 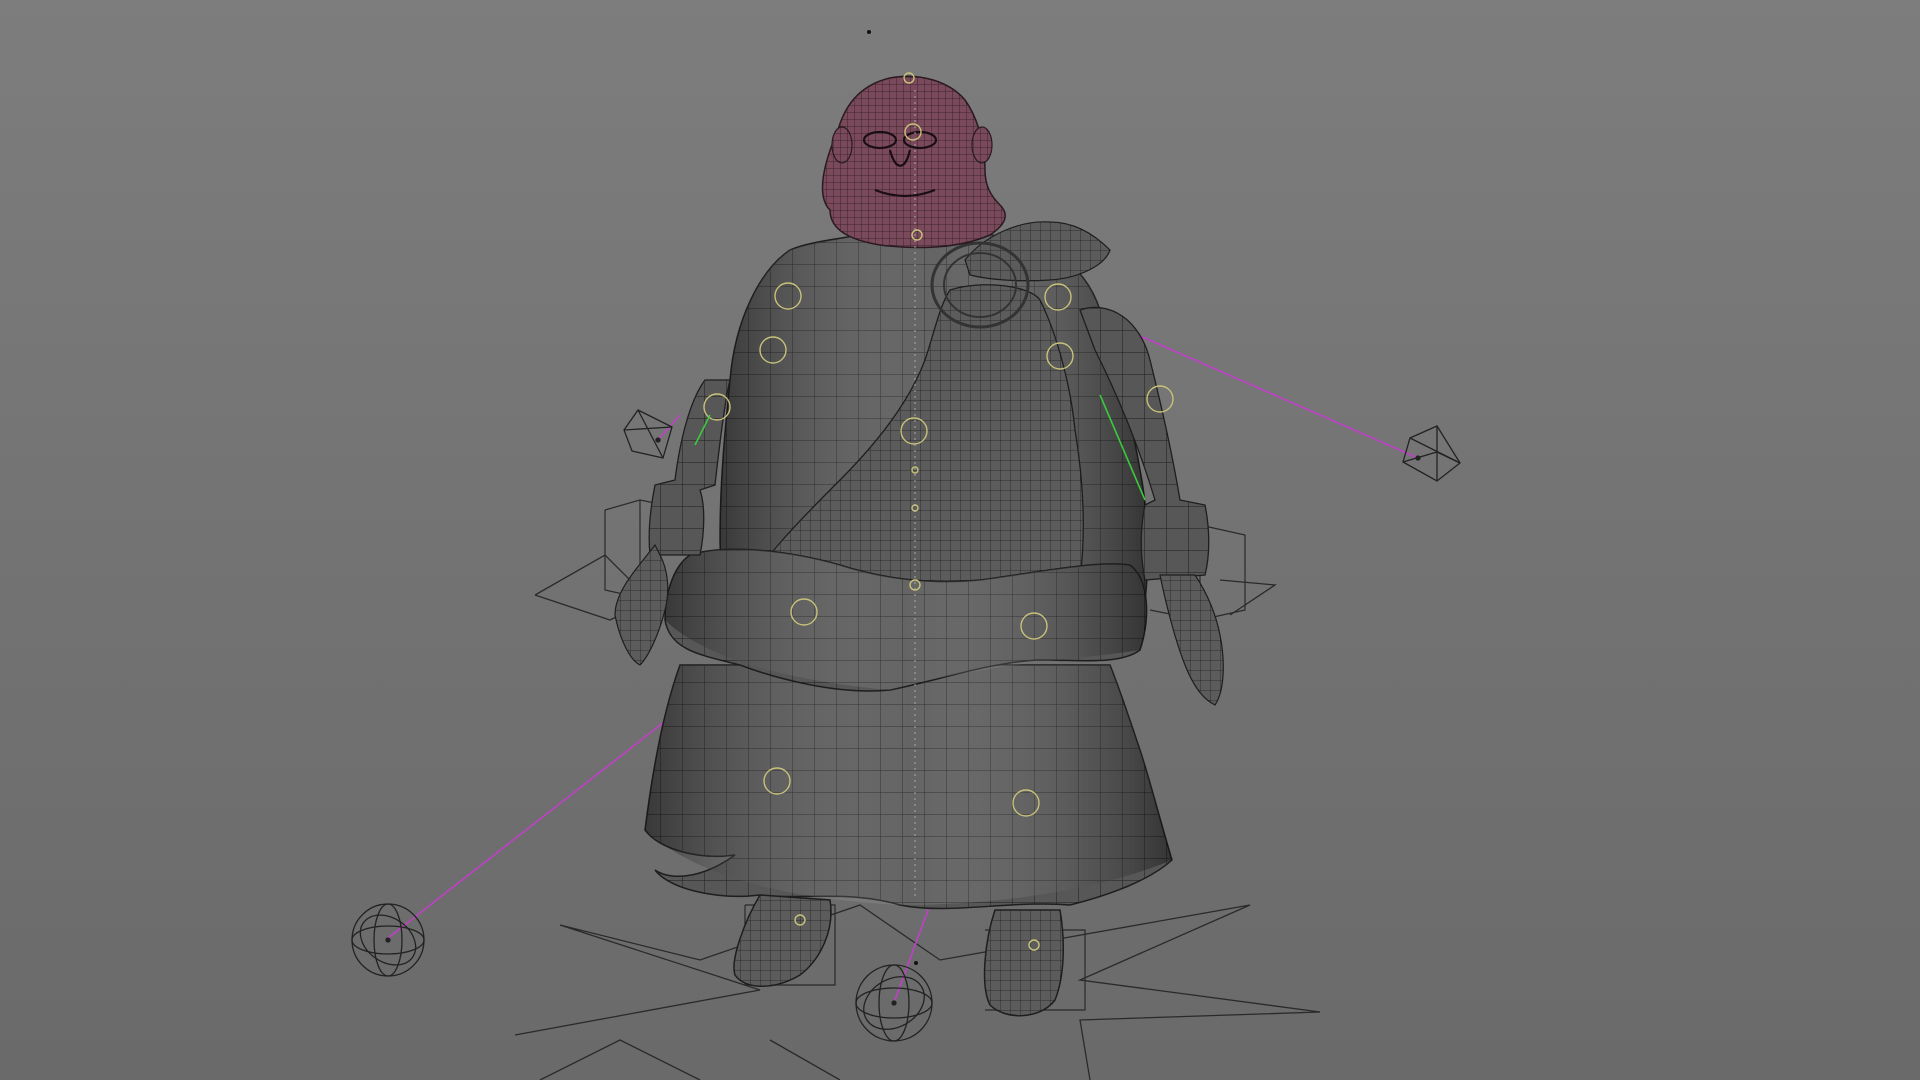 I want to click on left-foot, so click(x=782, y=940).